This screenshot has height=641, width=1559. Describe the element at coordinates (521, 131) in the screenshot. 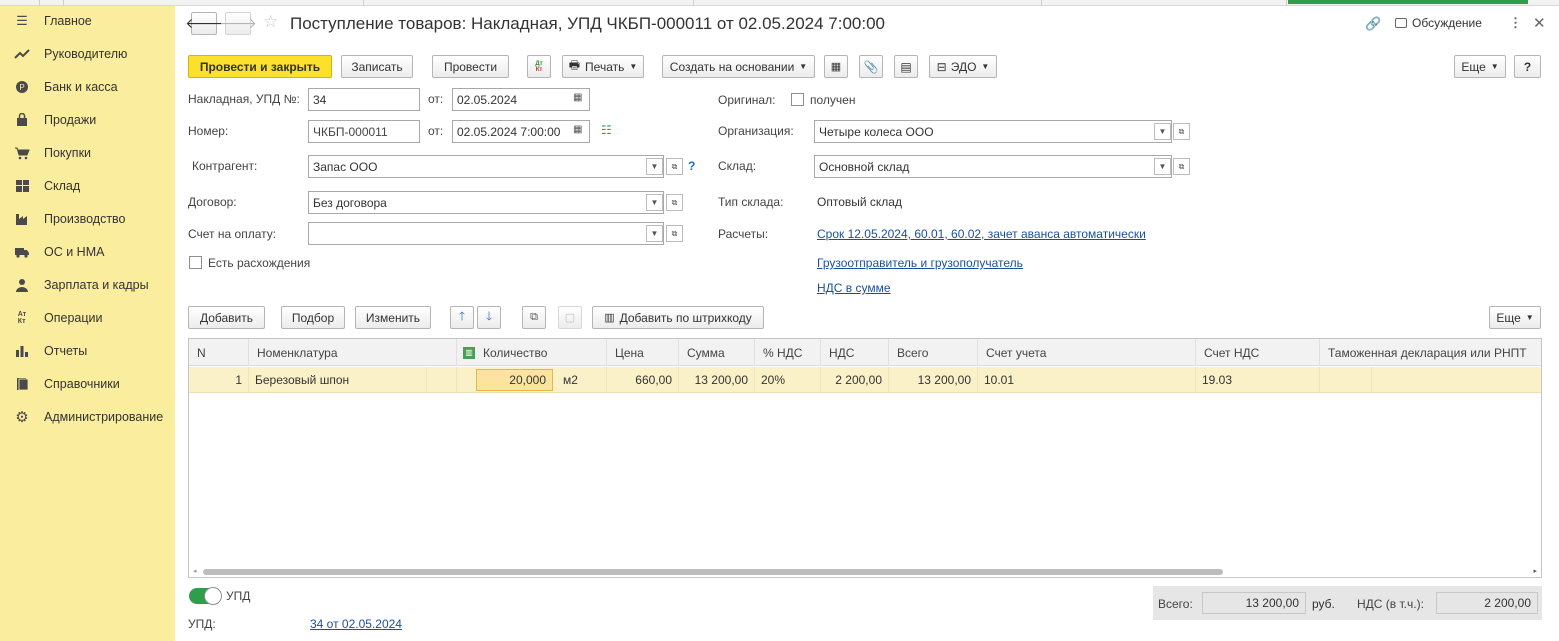

I see `number-date-field: 02.05.2024 7:00:00` at that location.